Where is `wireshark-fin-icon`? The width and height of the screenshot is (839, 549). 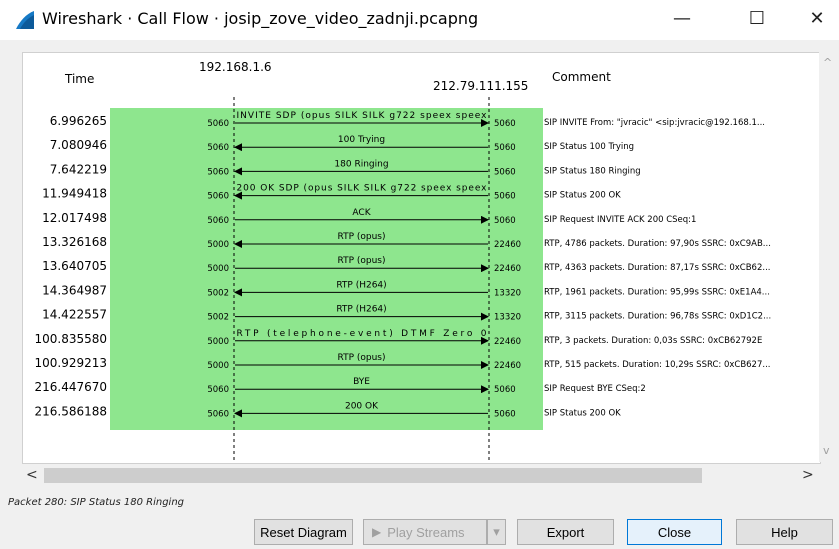
wireshark-fin-icon is located at coordinates (25, 20).